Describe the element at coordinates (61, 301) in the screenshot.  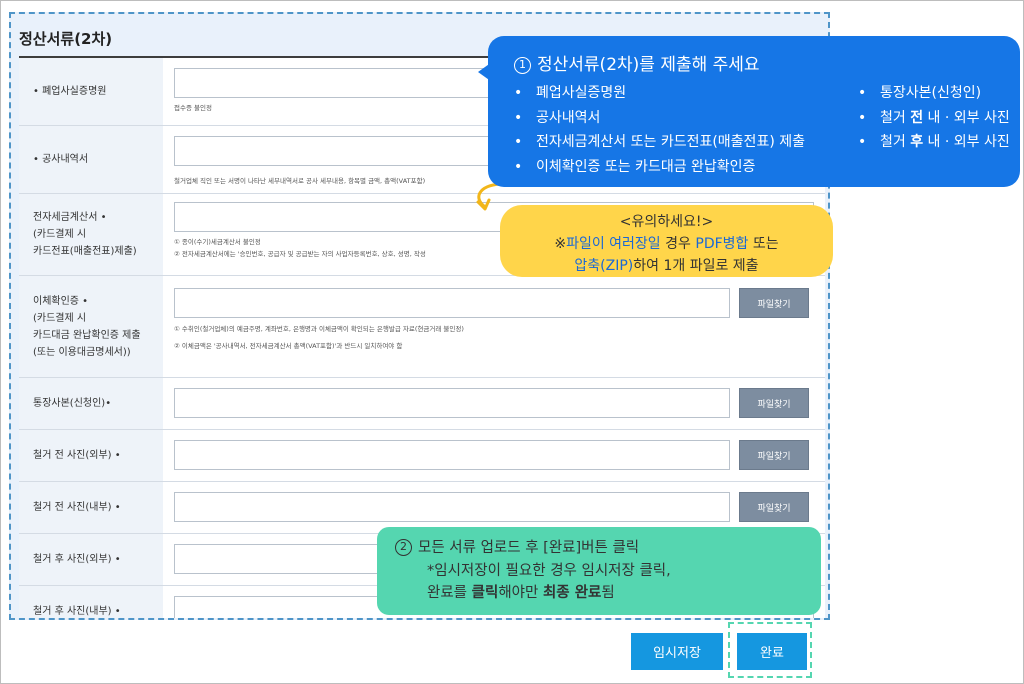
I see `field-label-line: 이체확인증 •` at that location.